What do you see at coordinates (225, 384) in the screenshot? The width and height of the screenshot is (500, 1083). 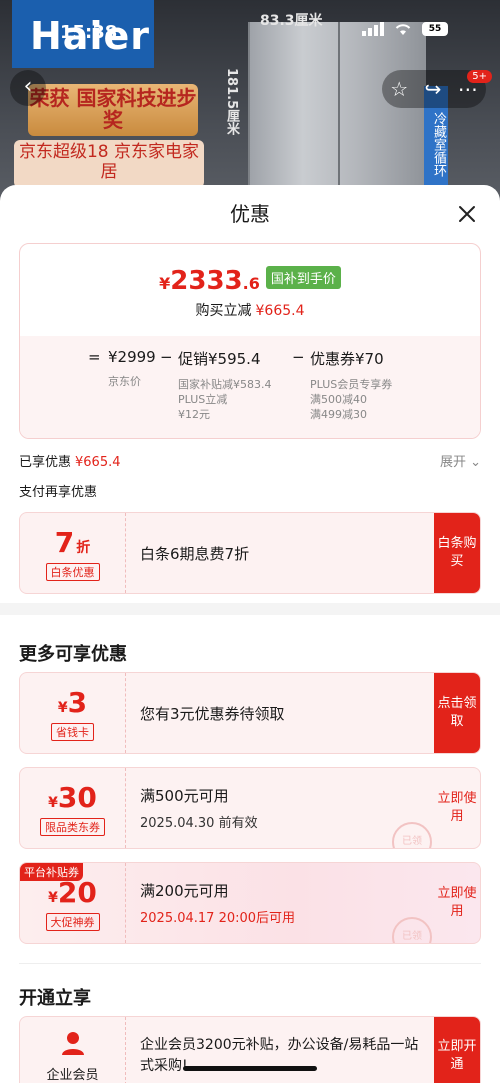 I see `promo-detail: 国家补贴减¥583.4` at bounding box center [225, 384].